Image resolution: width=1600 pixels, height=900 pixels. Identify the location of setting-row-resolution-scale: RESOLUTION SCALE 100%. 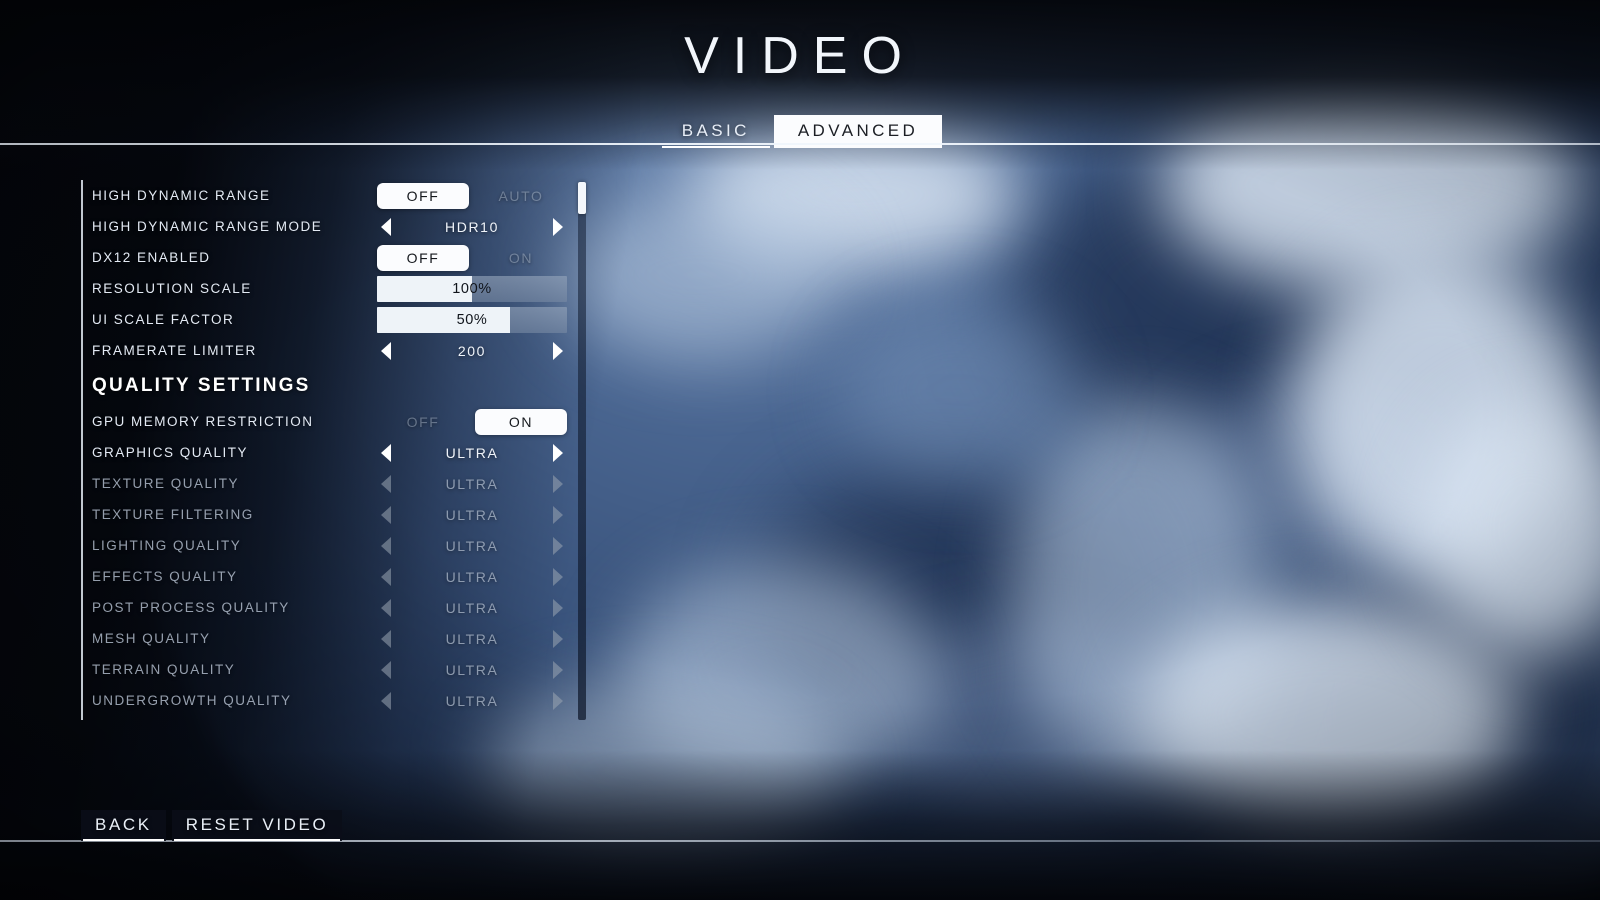
(335, 288).